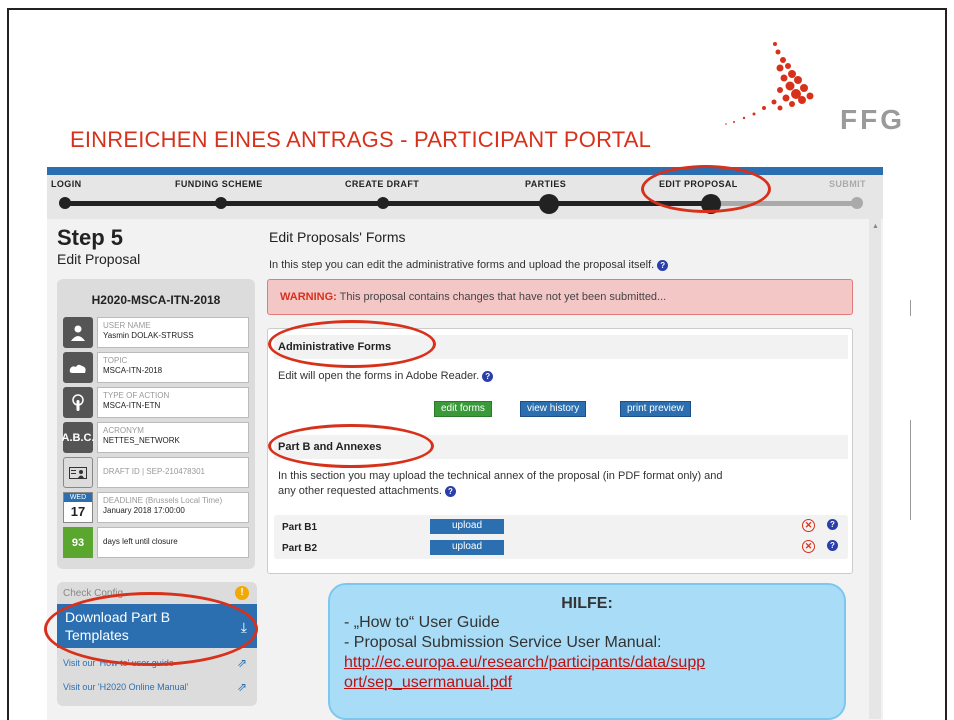 The width and height of the screenshot is (954, 720). What do you see at coordinates (78, 332) in the screenshot?
I see `user-icon` at bounding box center [78, 332].